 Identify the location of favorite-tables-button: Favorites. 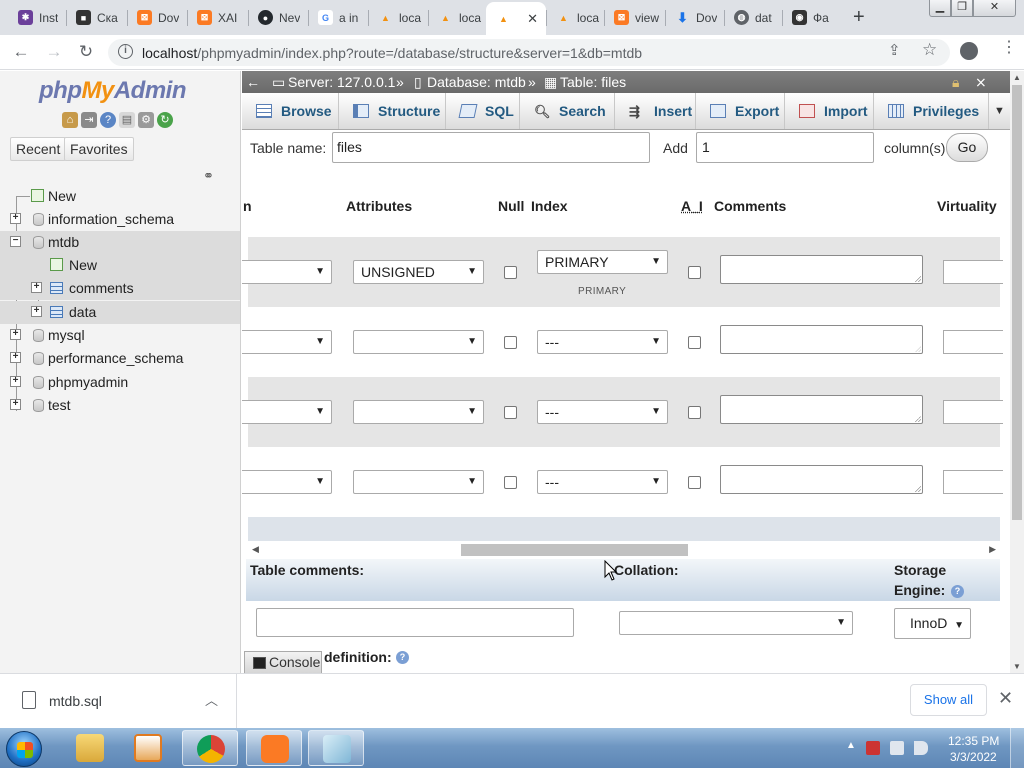
(99, 149).